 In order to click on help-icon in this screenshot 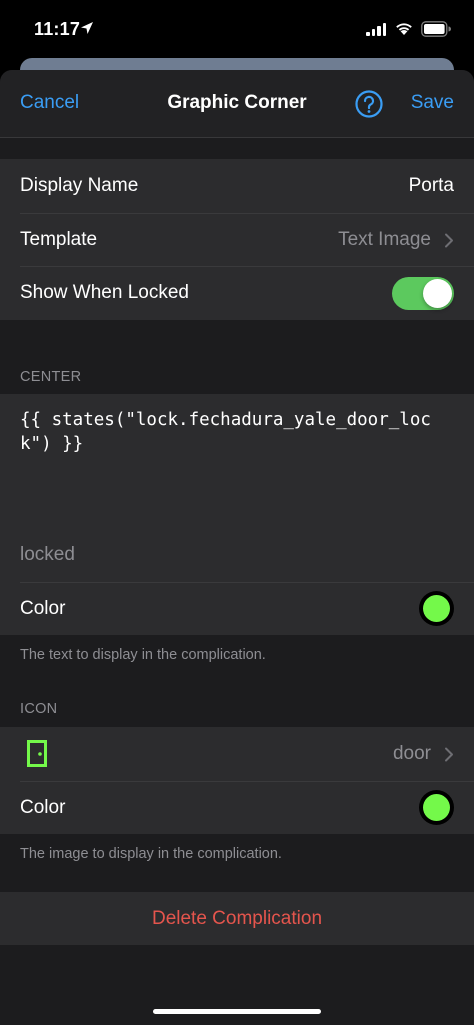, I will do `click(369, 104)`.